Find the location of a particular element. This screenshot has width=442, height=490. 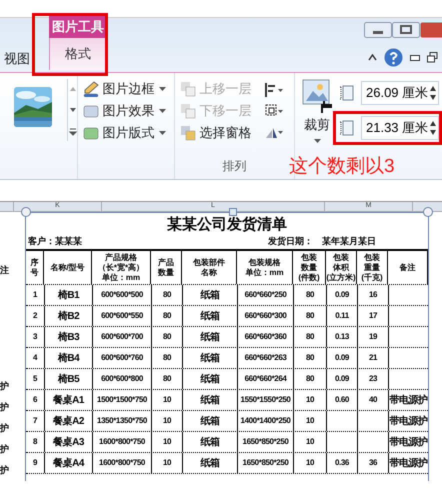

table-cell: 600*600*800 is located at coordinates (121, 379).